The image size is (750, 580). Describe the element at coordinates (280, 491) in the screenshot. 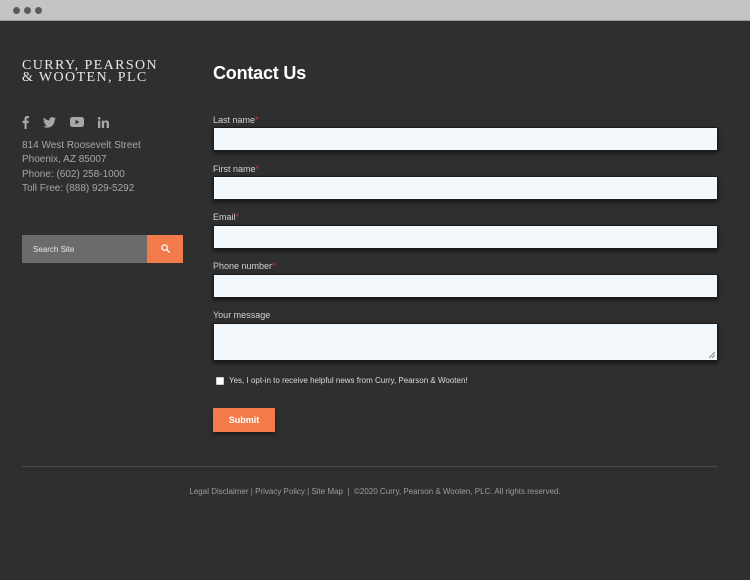

I see `footer-link-privacy-policy: Privacy Policy` at that location.